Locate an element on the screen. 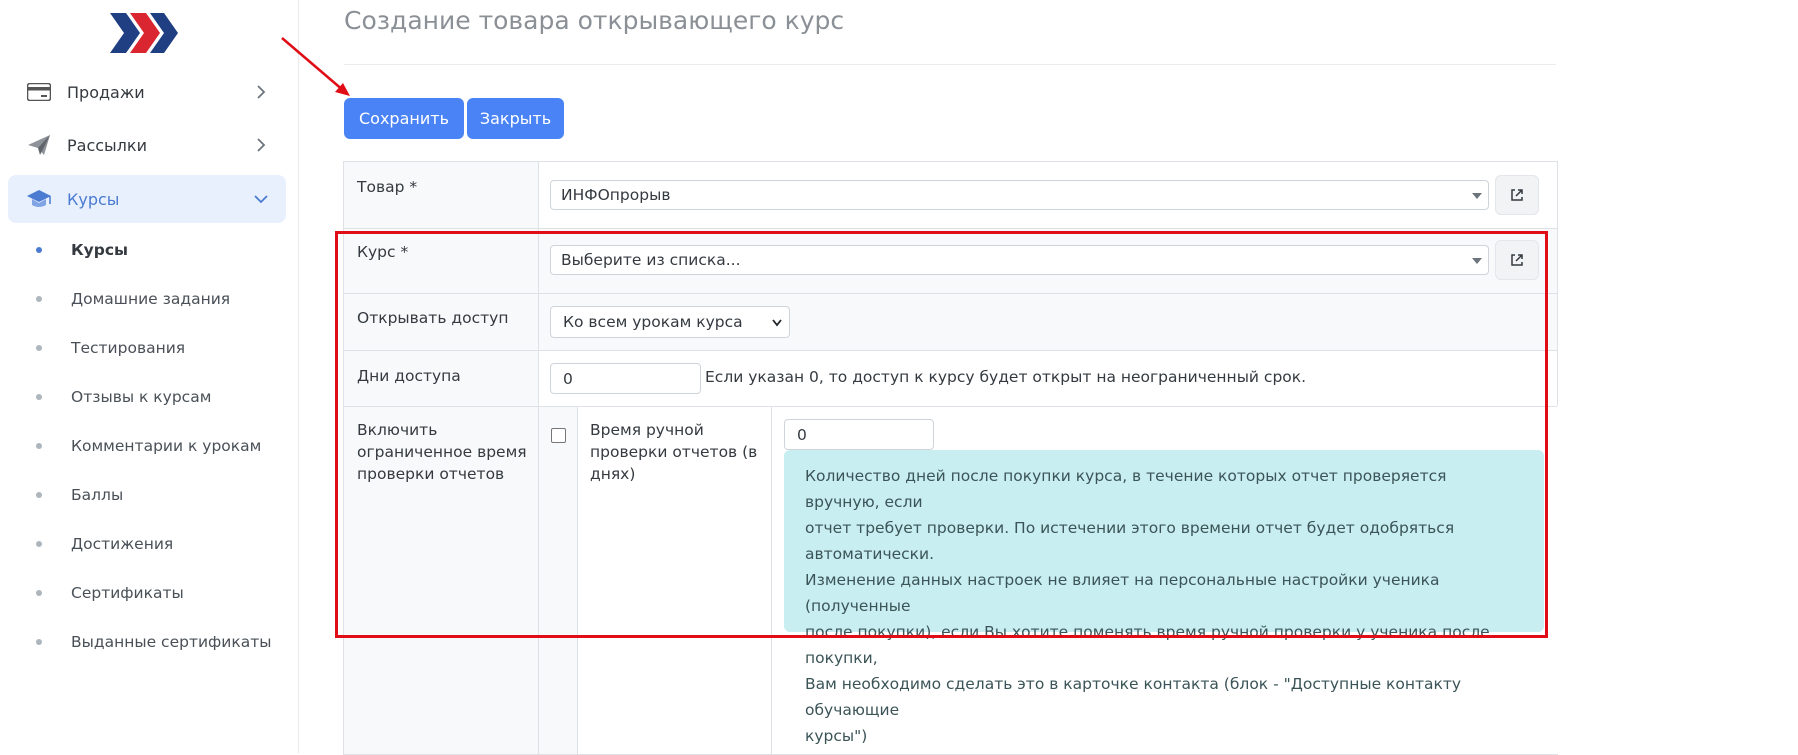 The image size is (1798, 755). access-days-label: Дни доступа is located at coordinates (409, 376).